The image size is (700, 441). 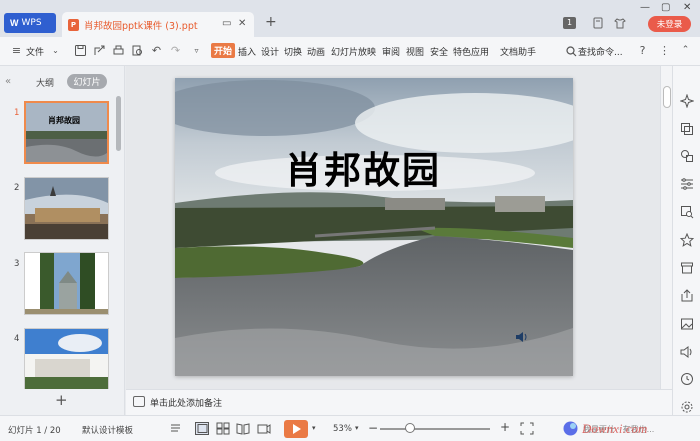 What do you see at coordinates (569, 23) in the screenshot?
I see `badge-count: 1` at bounding box center [569, 23].